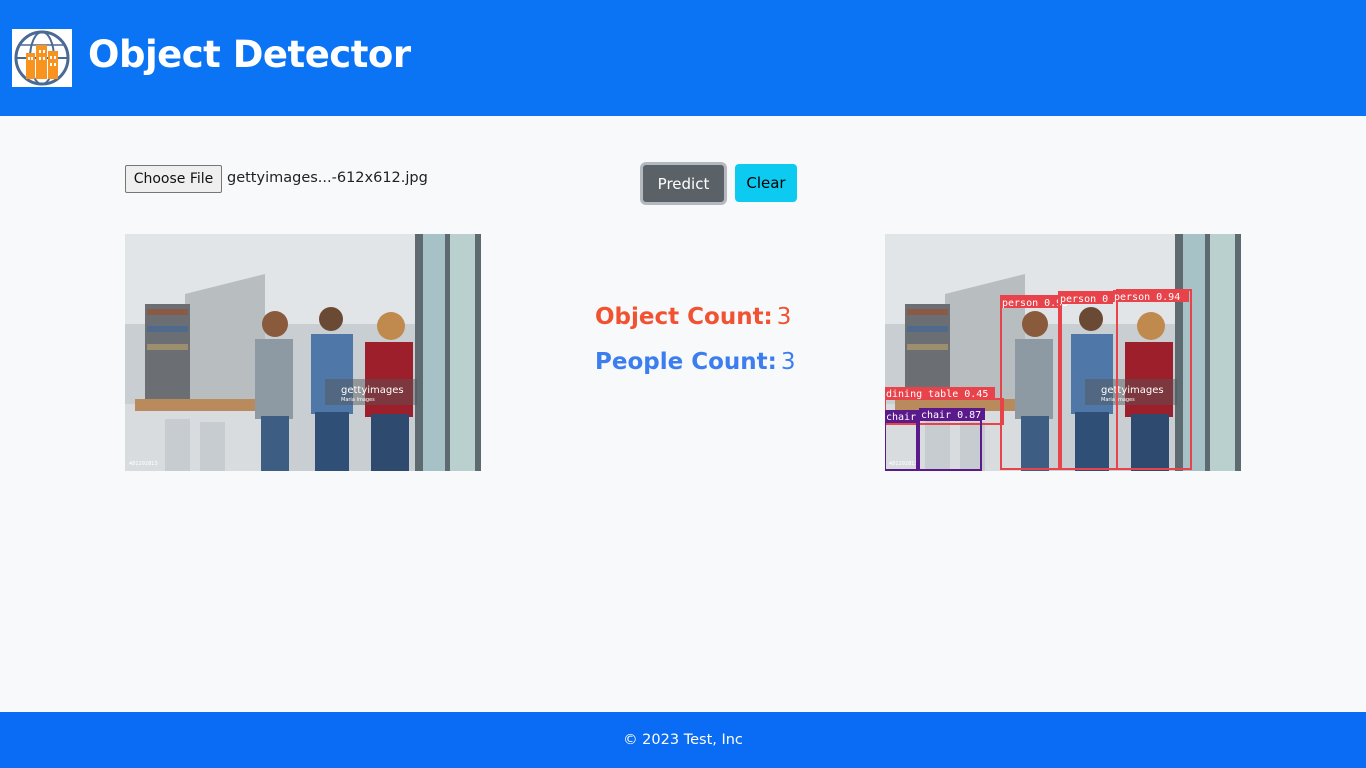 The image size is (1366, 768). Describe the element at coordinates (42, 58) in the screenshot. I see `globe-buildings-logo-icon` at that location.